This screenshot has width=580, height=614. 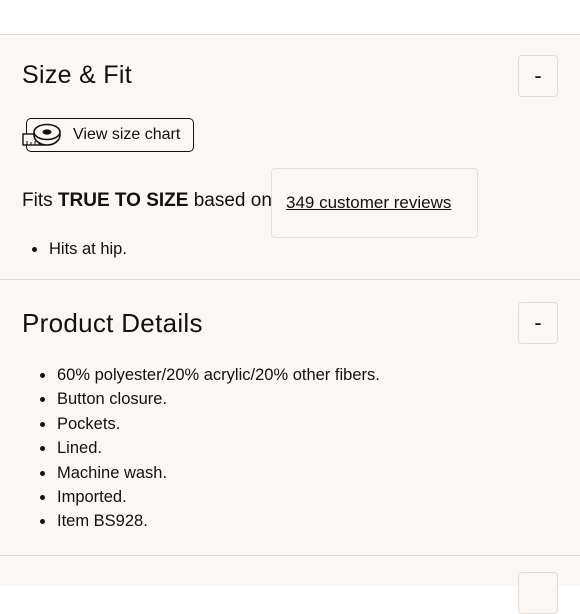 I want to click on list-item: Lined., so click(x=210, y=449).